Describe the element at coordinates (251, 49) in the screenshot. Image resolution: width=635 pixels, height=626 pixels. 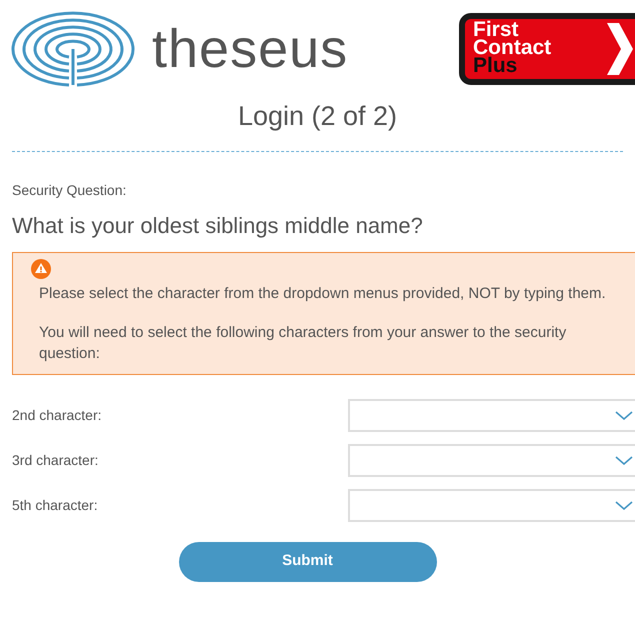
I see `brand-name: theseus` at that location.